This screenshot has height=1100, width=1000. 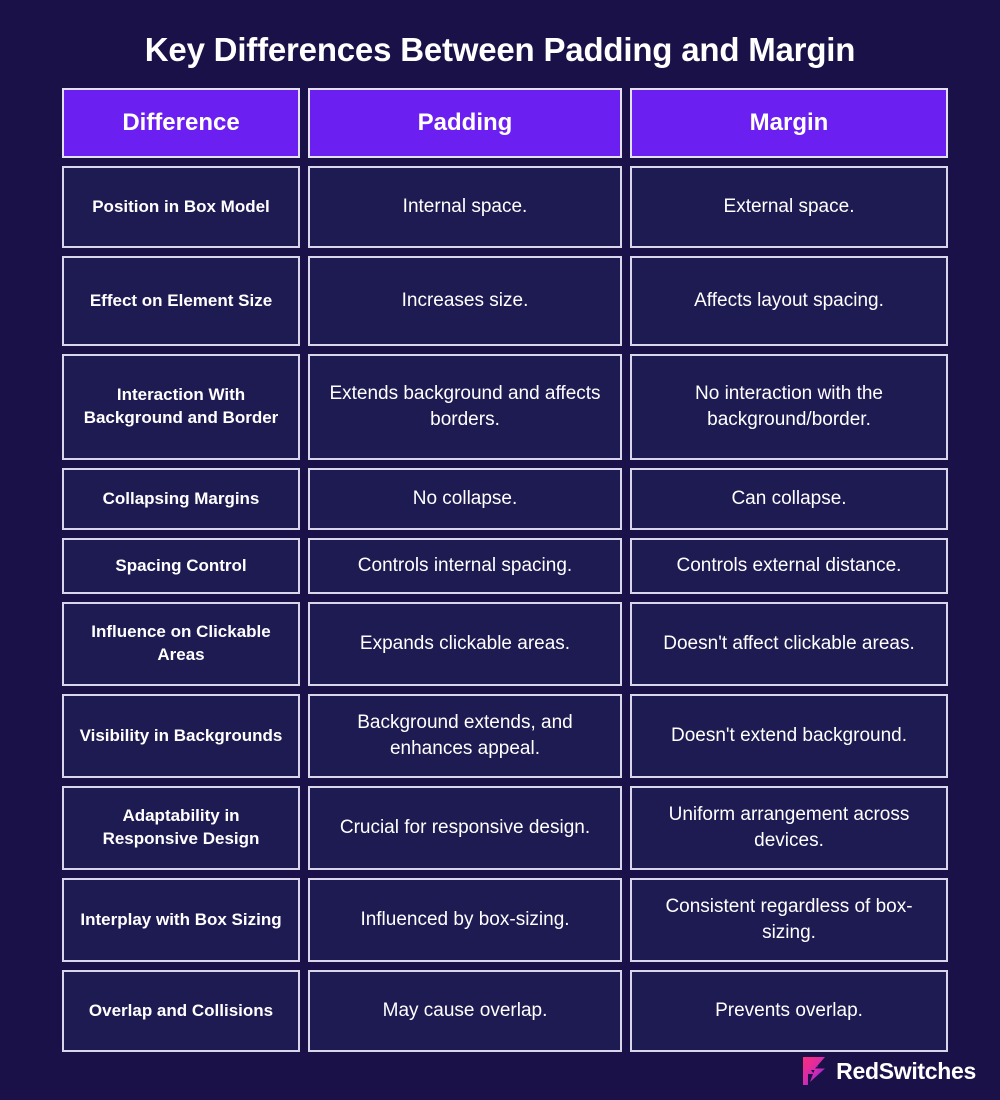 I want to click on cell-padding: No collapse., so click(x=465, y=499).